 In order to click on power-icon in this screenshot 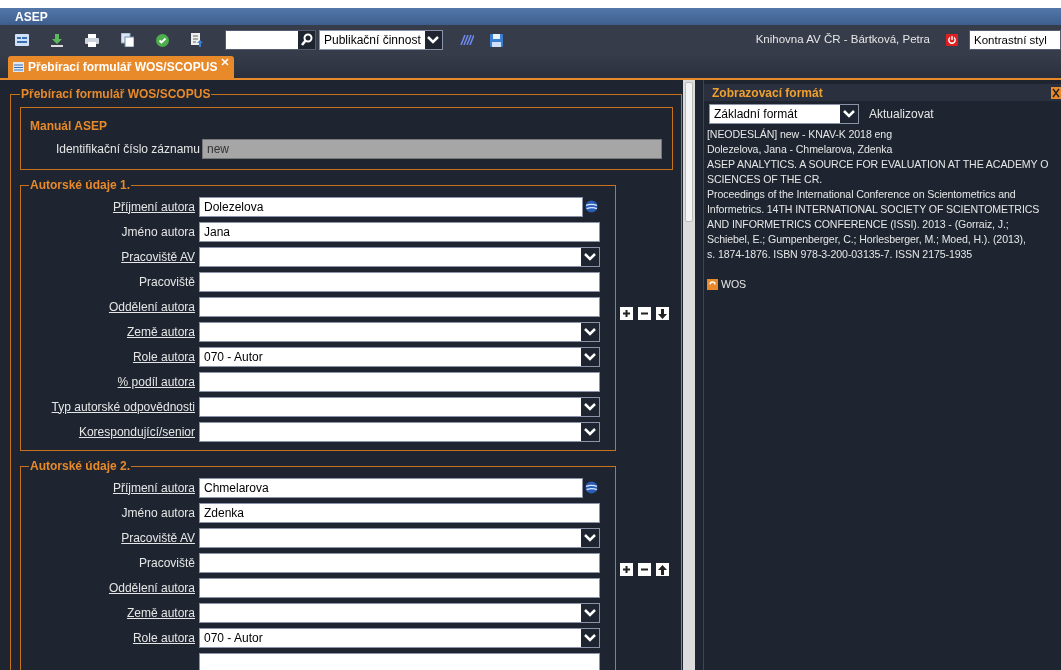, I will do `click(952, 40)`.